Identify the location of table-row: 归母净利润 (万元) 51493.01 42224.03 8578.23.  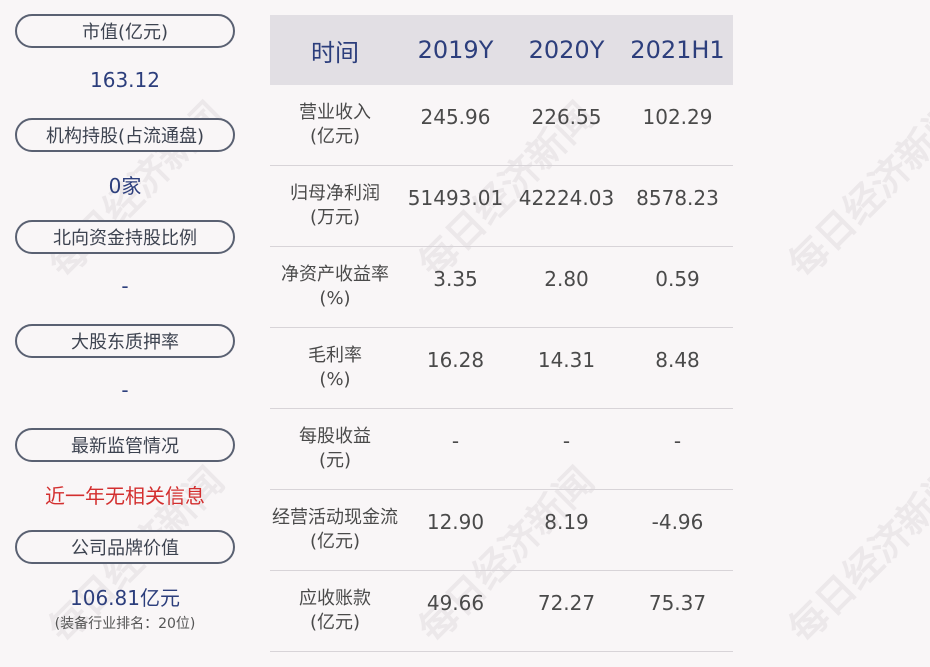
(501, 206).